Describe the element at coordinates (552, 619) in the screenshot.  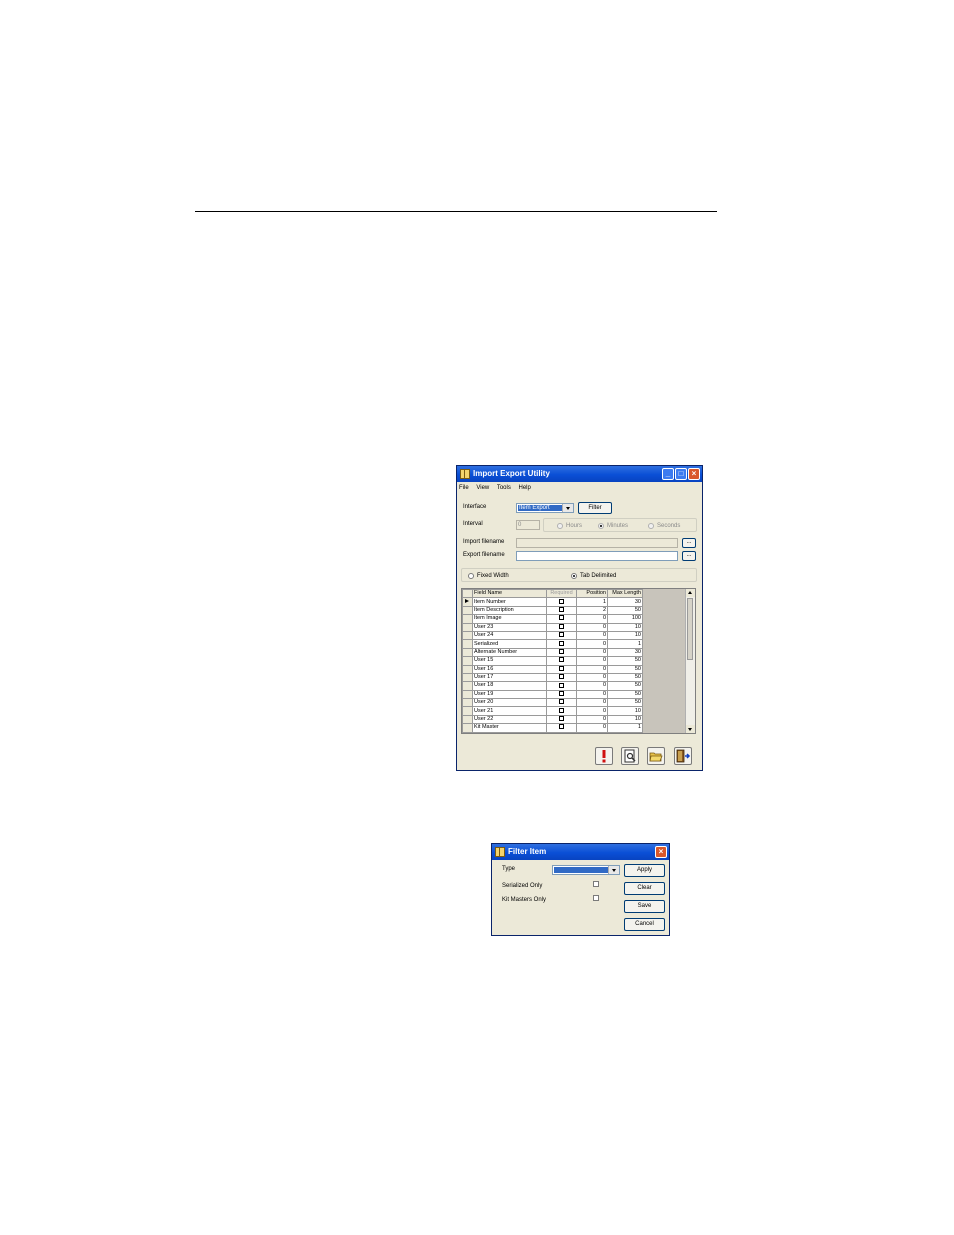
I see `table-row: Item Image 0 100` at that location.